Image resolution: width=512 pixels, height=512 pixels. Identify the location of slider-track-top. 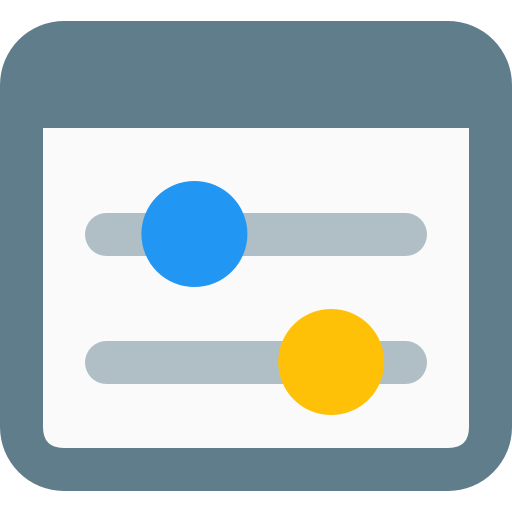
(256, 234).